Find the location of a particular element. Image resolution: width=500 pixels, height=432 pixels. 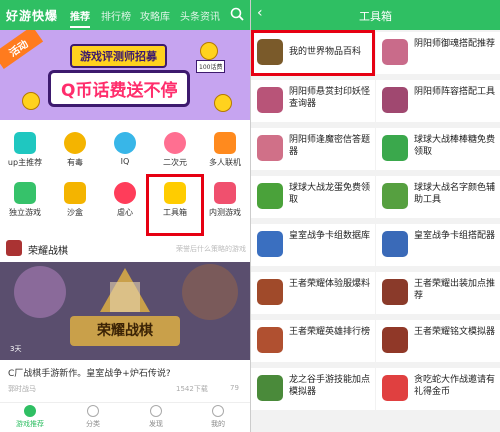

category-toxic: 有毒 is located at coordinates (75, 150).